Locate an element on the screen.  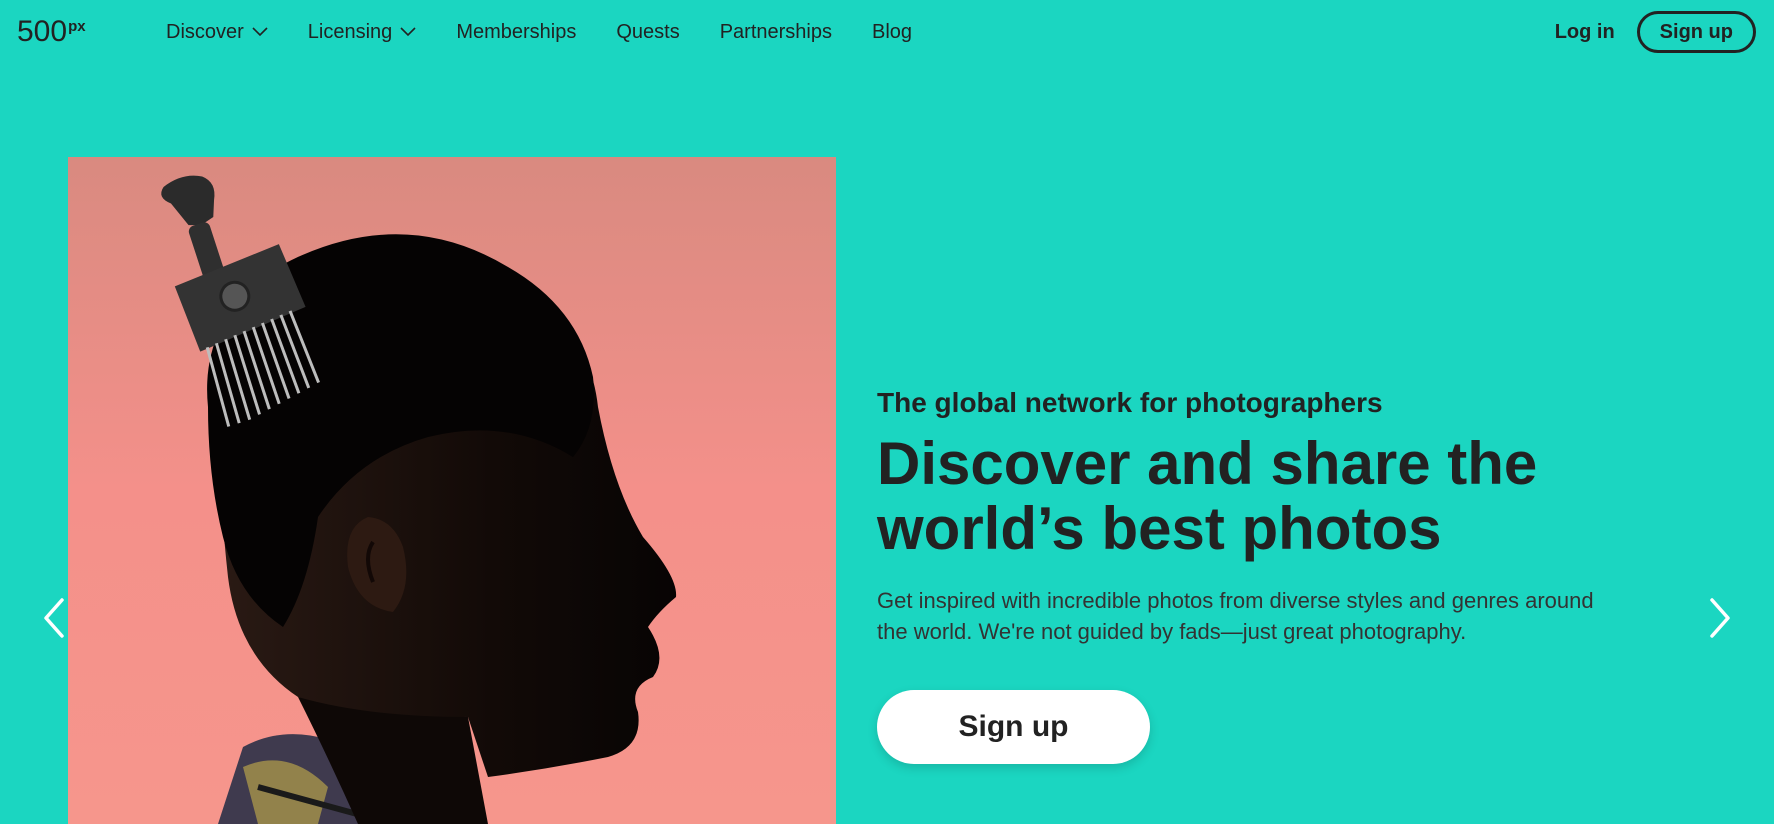
nav-item-quests: Quests is located at coordinates (647, 32).